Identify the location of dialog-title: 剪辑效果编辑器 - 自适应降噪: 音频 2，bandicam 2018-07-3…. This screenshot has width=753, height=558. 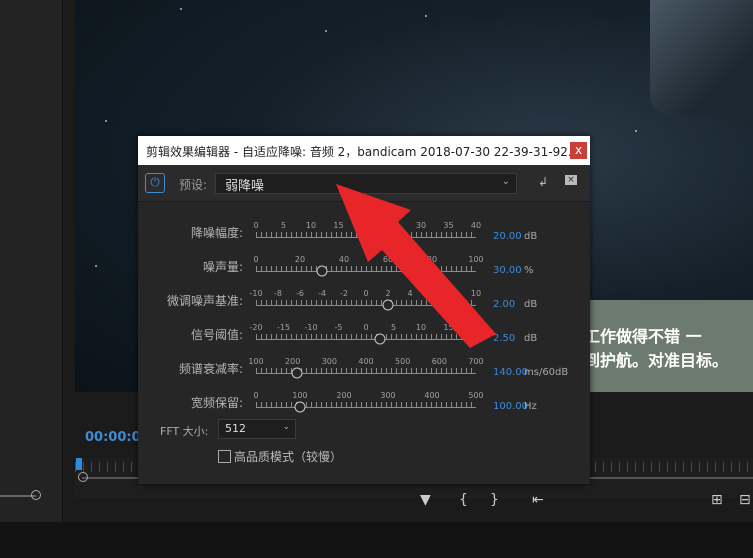
(358, 152).